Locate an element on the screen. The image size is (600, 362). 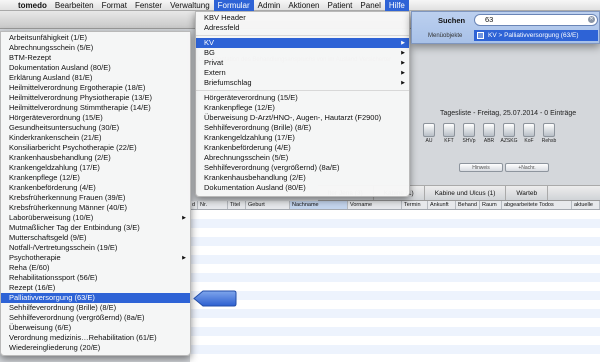
toolbar-button-kft: KFT is located at coordinates (449, 136).